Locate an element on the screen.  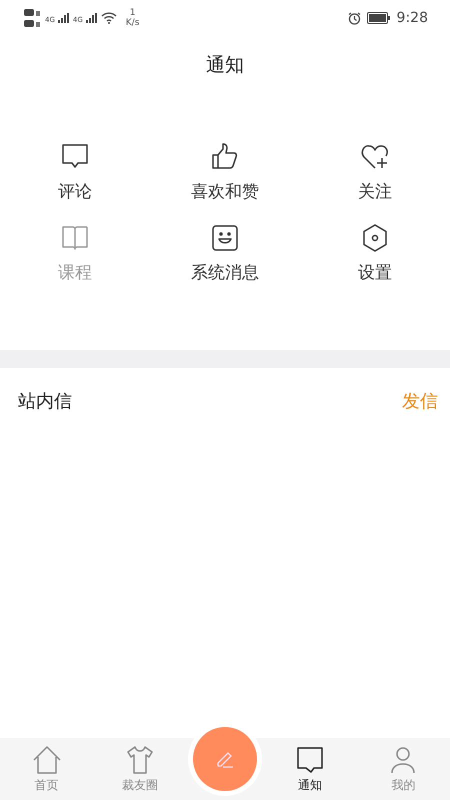
category-item: 设置 is located at coordinates (375, 253).